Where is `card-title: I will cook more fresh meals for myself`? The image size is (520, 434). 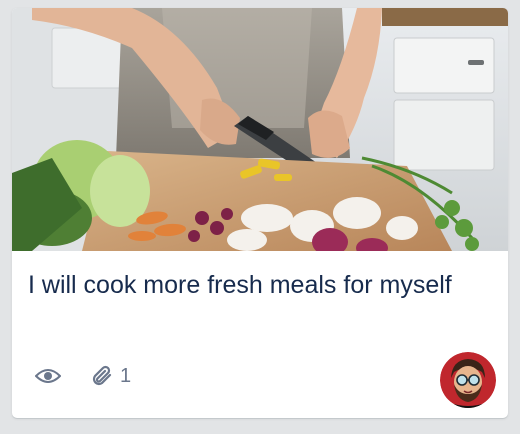
card-title: I will cook more fresh meals for myself is located at coordinates (258, 285).